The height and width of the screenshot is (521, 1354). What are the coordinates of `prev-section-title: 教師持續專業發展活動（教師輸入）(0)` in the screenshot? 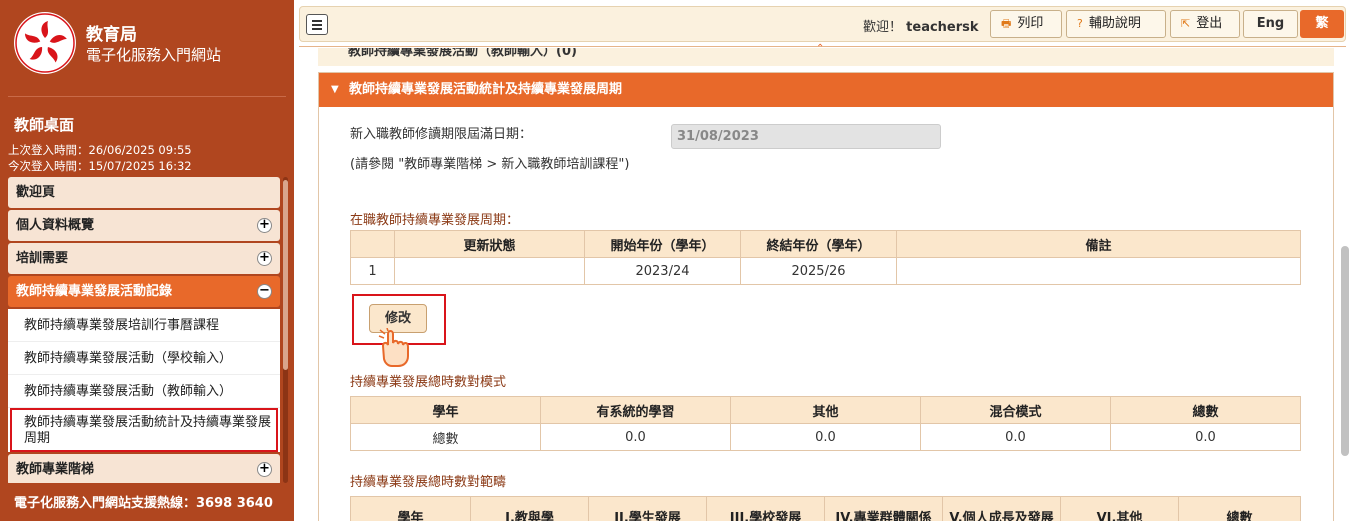 It's located at (462, 53).